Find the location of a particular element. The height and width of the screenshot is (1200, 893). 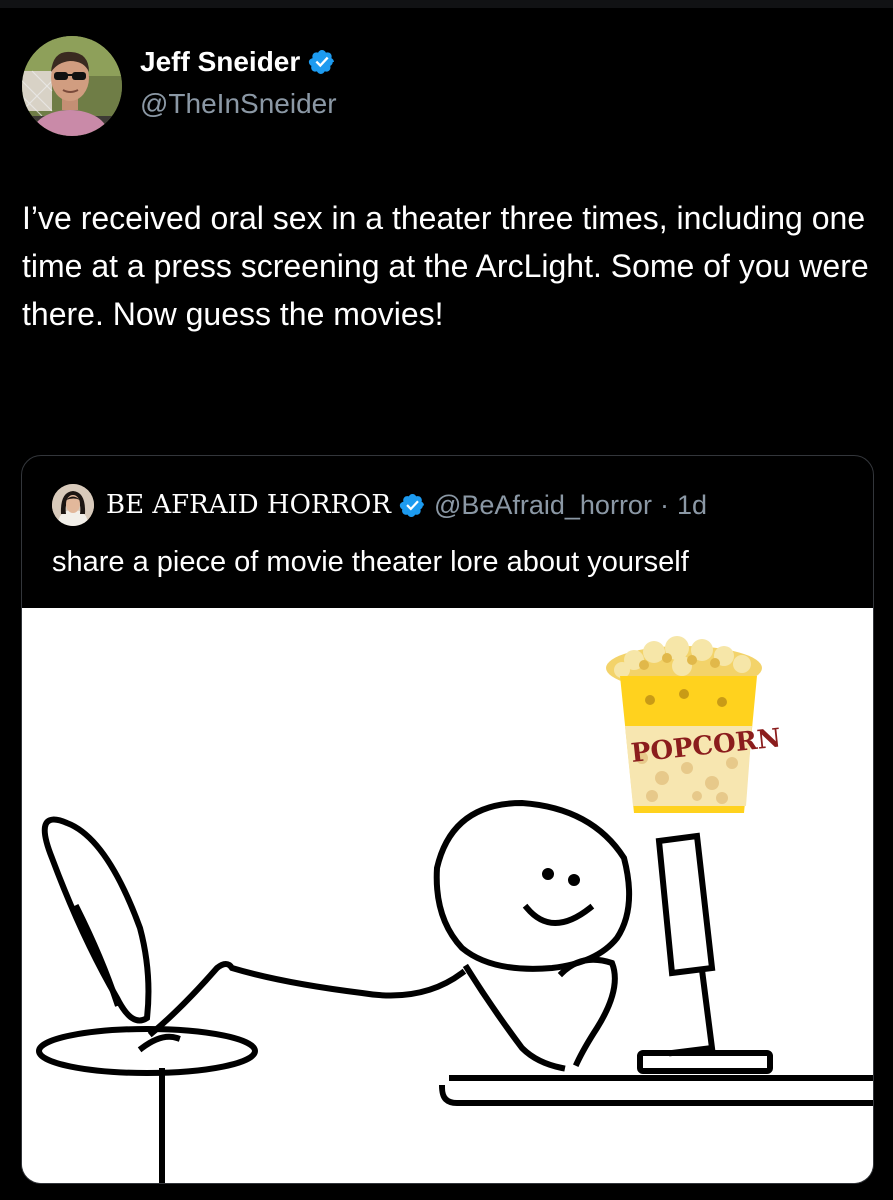

quoted-author-handle: @BeAfraid_horror is located at coordinates (543, 505).